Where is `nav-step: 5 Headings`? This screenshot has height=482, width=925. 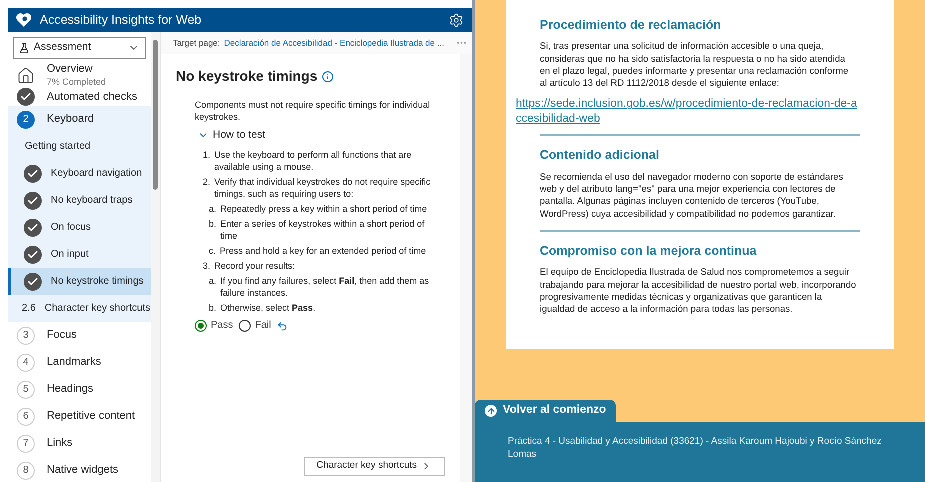 nav-step: 5 Headings is located at coordinates (79, 389).